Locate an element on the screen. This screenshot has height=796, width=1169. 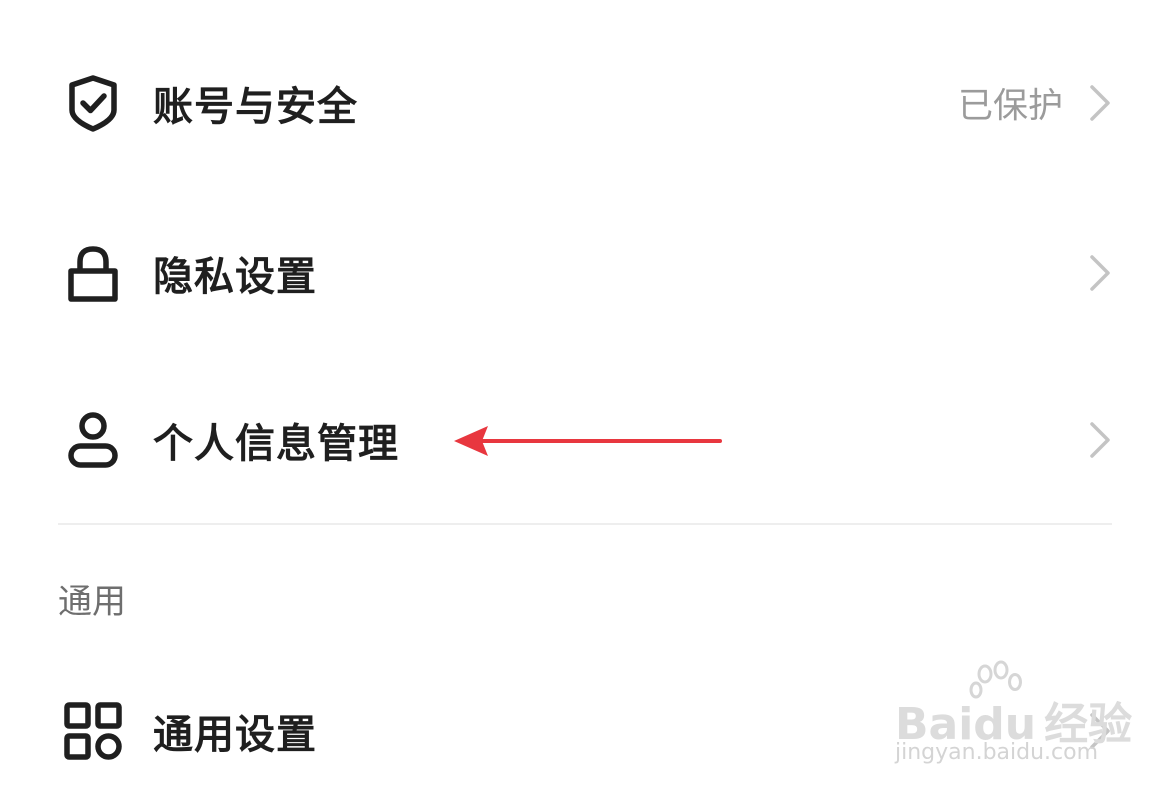
settings-item-label: 个人信息管理 is located at coordinates (276, 444).